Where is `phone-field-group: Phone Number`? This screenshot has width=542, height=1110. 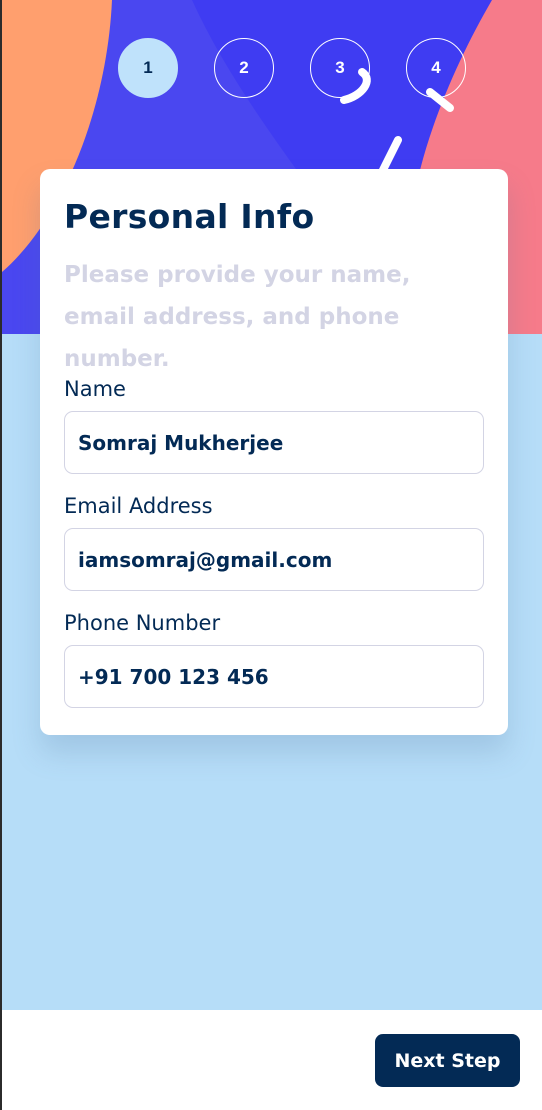 phone-field-group: Phone Number is located at coordinates (274, 659).